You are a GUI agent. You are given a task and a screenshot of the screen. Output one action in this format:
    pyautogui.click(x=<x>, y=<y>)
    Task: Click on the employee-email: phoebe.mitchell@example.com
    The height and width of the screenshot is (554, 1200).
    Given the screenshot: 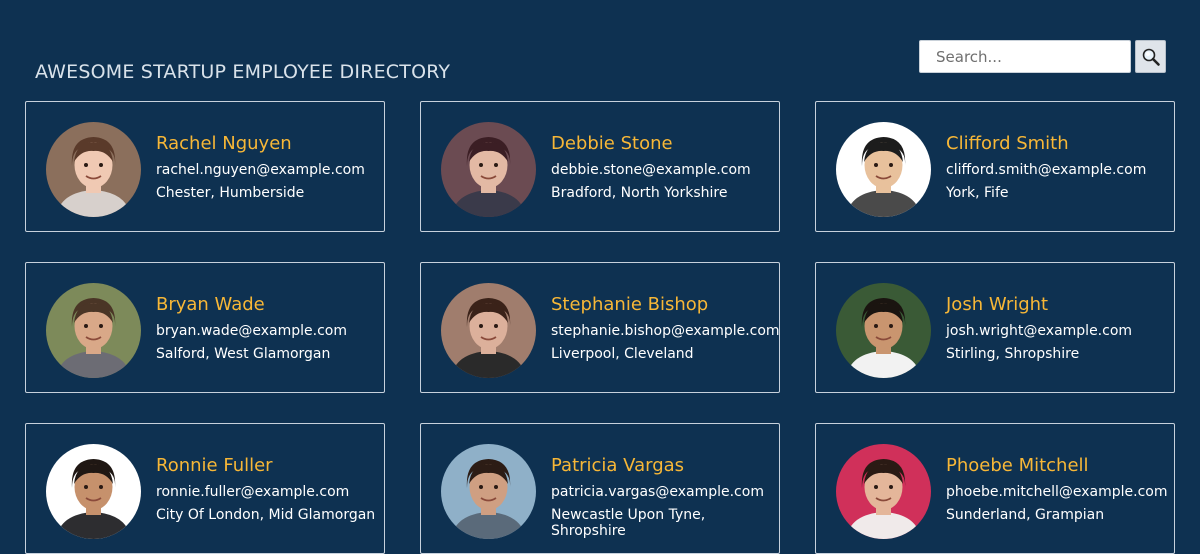 What is the action you would take?
    pyautogui.click(x=1057, y=492)
    